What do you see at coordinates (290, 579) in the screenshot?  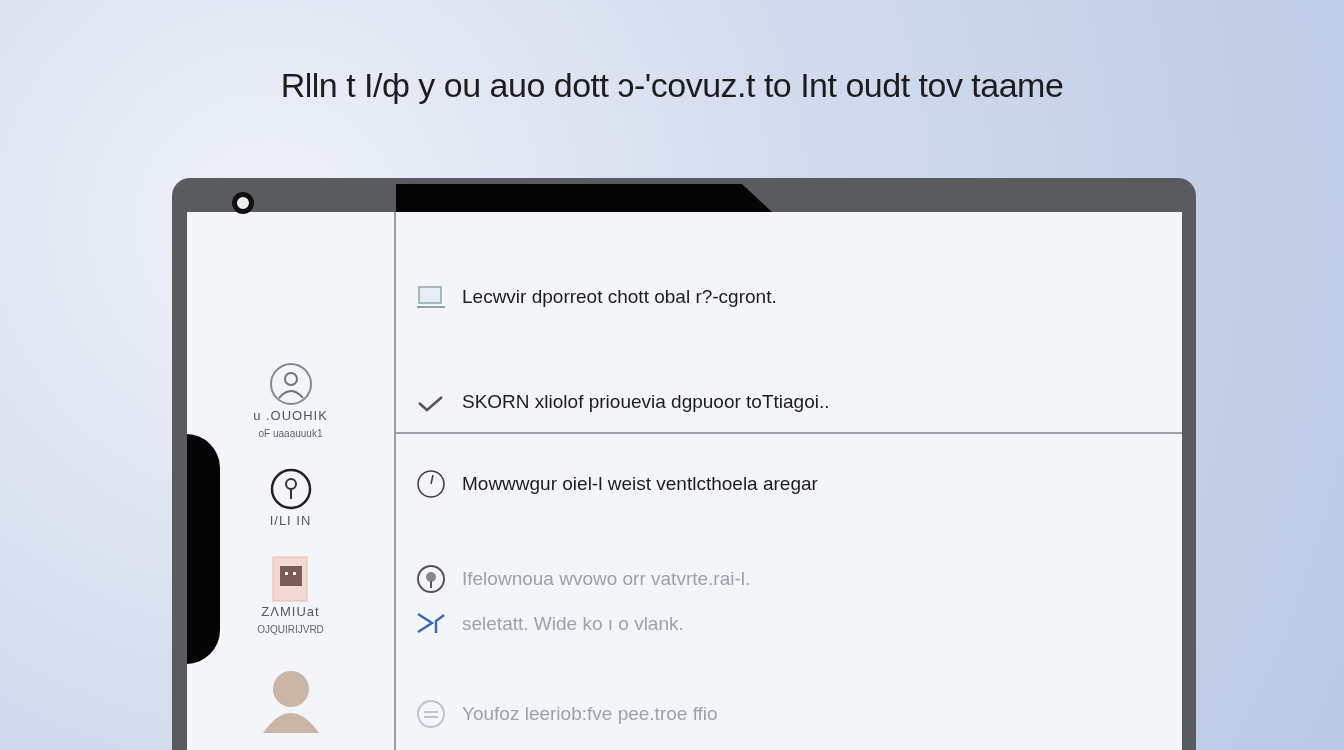 I see `card-icon` at bounding box center [290, 579].